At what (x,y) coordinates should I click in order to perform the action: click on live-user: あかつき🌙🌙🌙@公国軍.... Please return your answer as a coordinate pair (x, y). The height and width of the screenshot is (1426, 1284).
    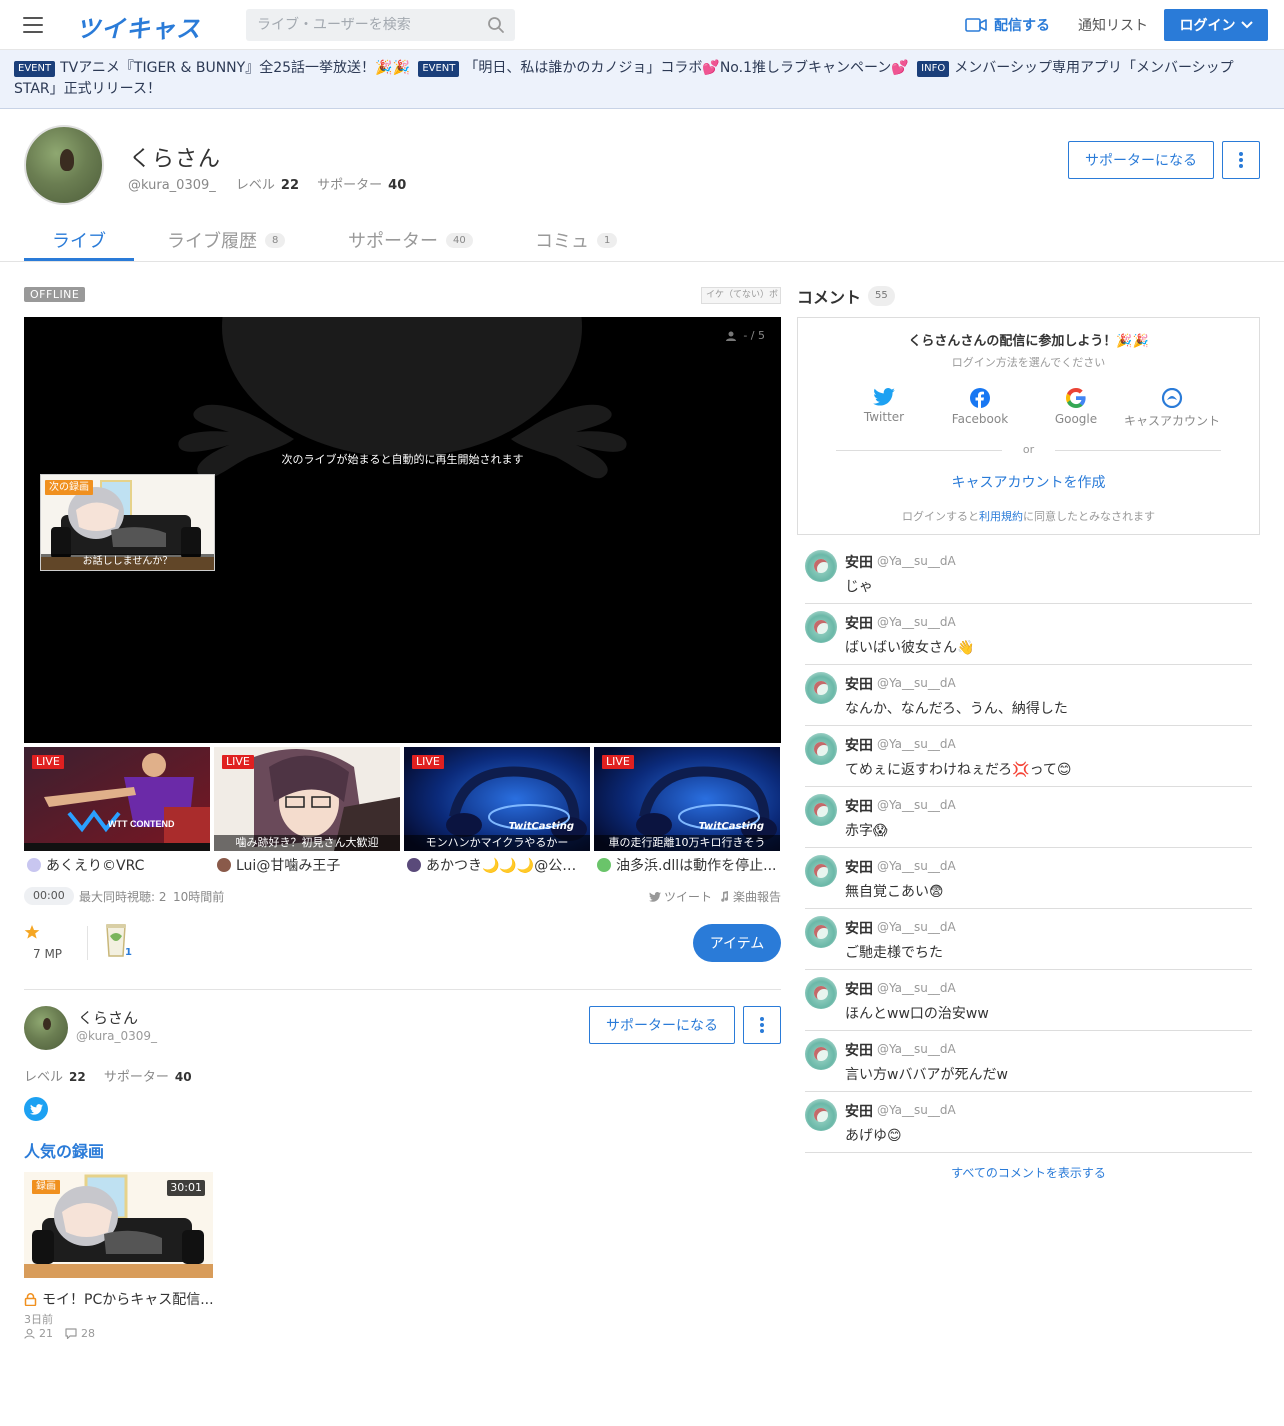
    Looking at the image, I should click on (497, 865).